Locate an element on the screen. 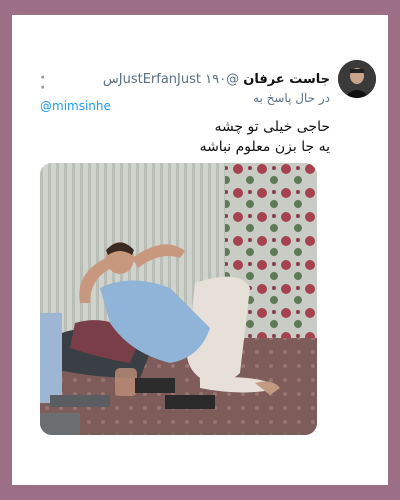  replying-to-mention: @mimsinhe is located at coordinates (75, 106).